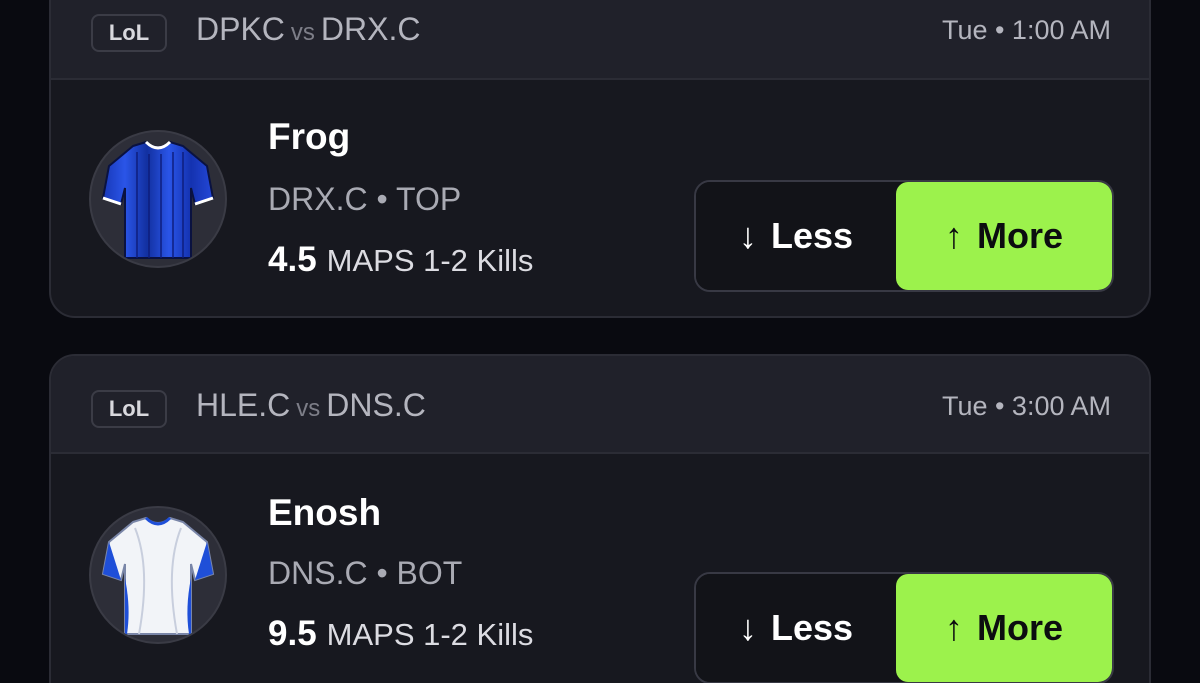  What do you see at coordinates (292, 633) in the screenshot?
I see `line-value: 9.5` at bounding box center [292, 633].